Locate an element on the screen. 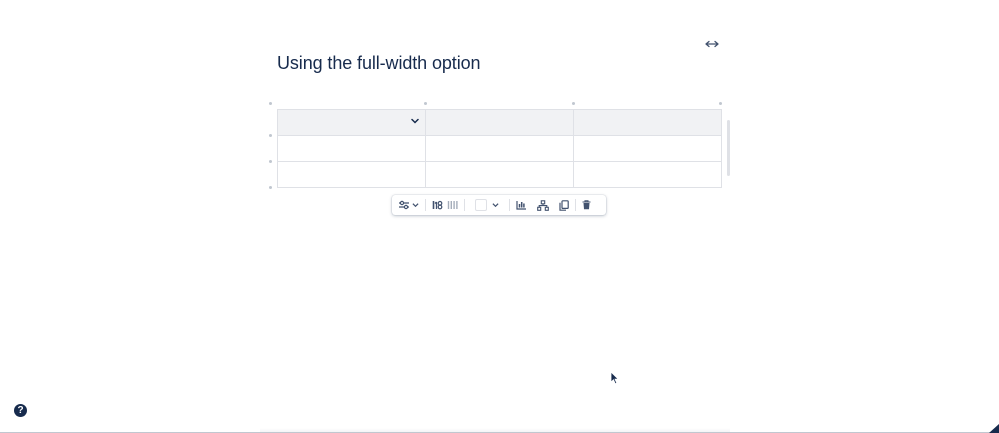 This screenshot has width=999, height=433. data-table is located at coordinates (499, 148).